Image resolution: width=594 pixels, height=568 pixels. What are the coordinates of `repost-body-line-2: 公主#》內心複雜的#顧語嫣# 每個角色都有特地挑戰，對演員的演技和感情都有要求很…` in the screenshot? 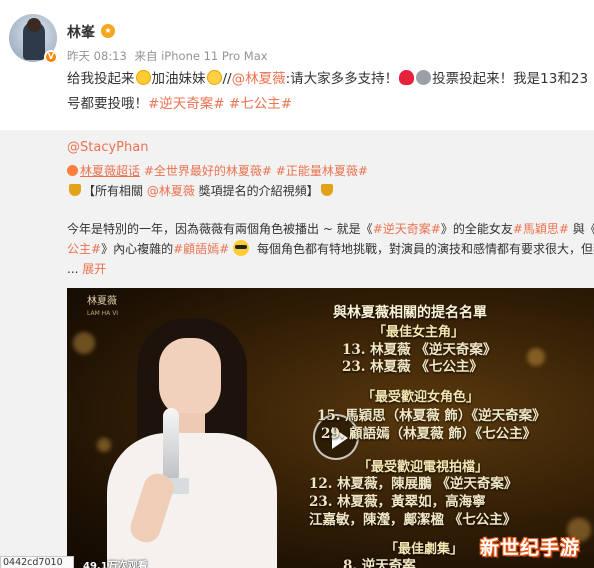 It's located at (330, 248).